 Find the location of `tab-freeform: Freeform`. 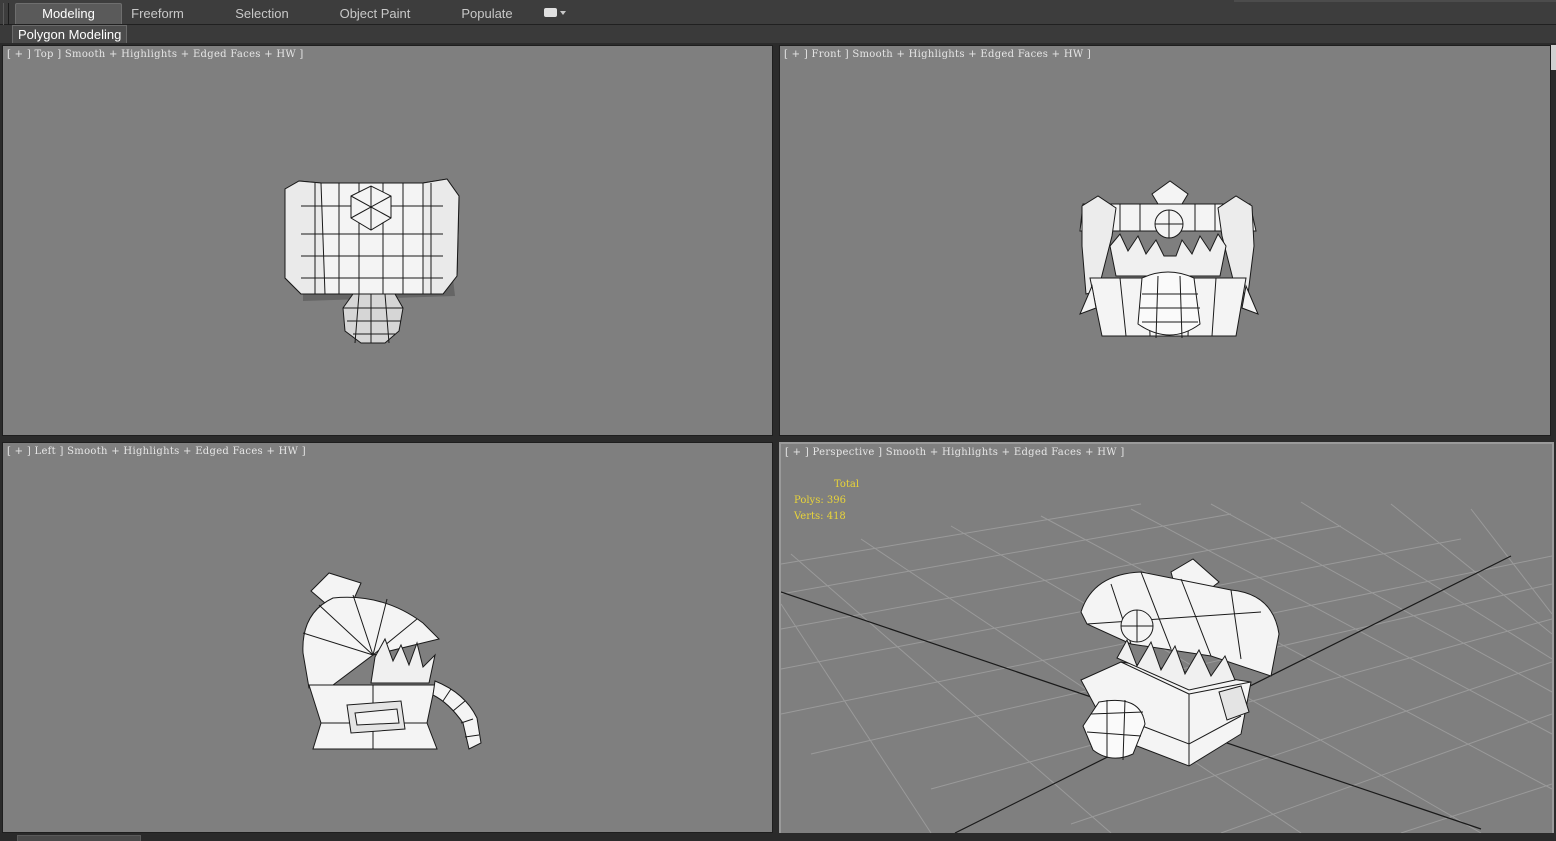

tab-freeform: Freeform is located at coordinates (157, 14).